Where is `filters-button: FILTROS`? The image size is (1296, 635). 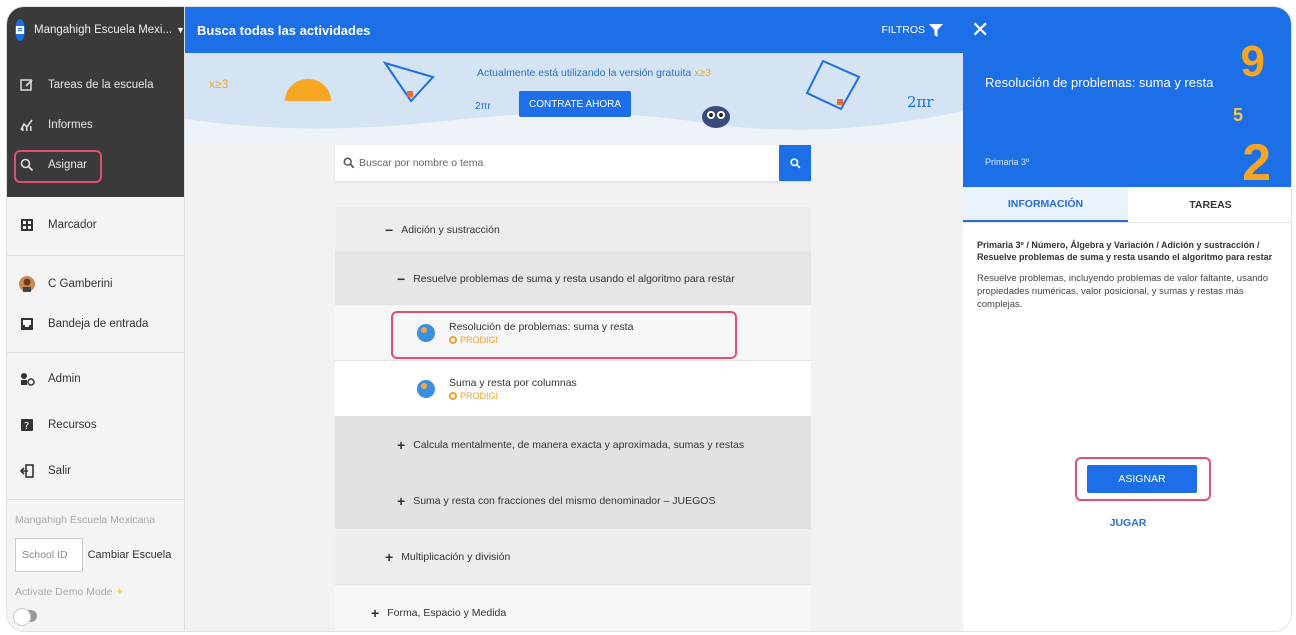
filters-button: FILTROS is located at coordinates (912, 30).